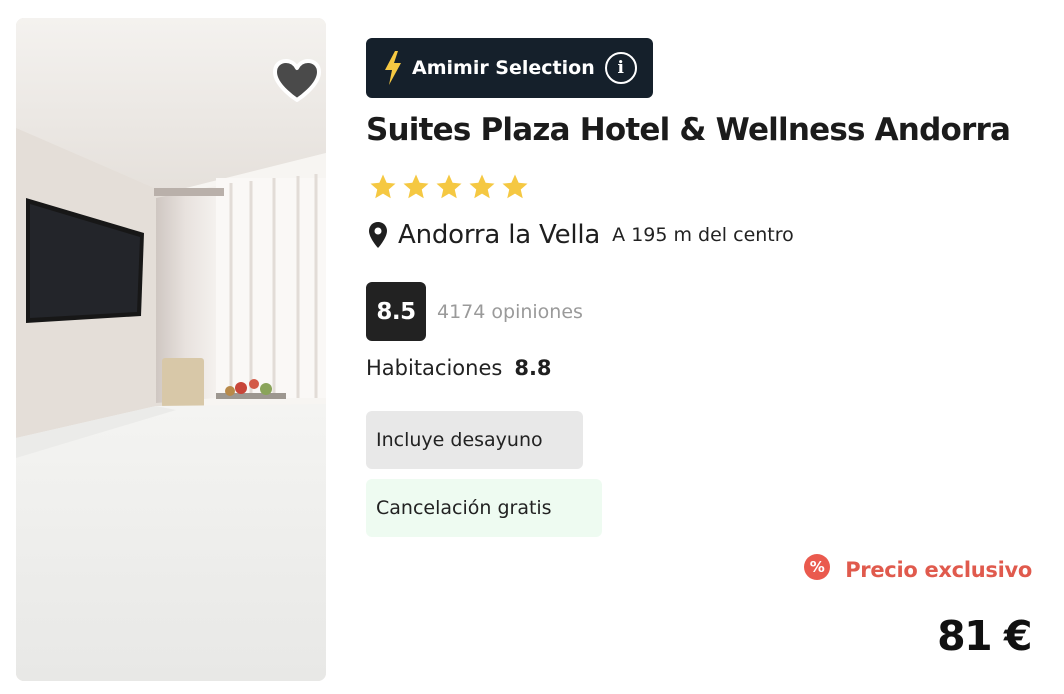  I want to click on city-name: Andorra la Vella, so click(499, 235).